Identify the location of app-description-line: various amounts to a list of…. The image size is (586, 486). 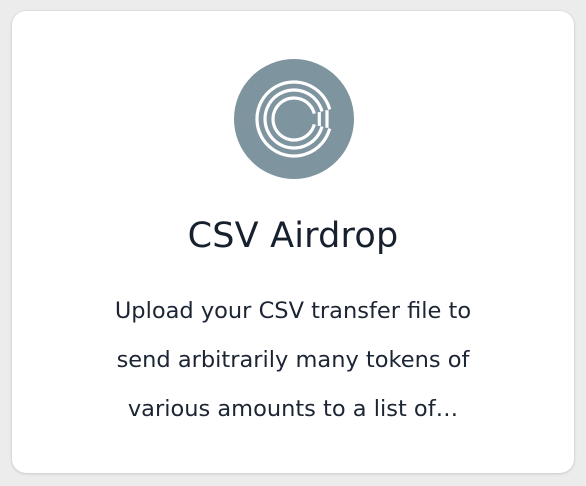
(293, 409).